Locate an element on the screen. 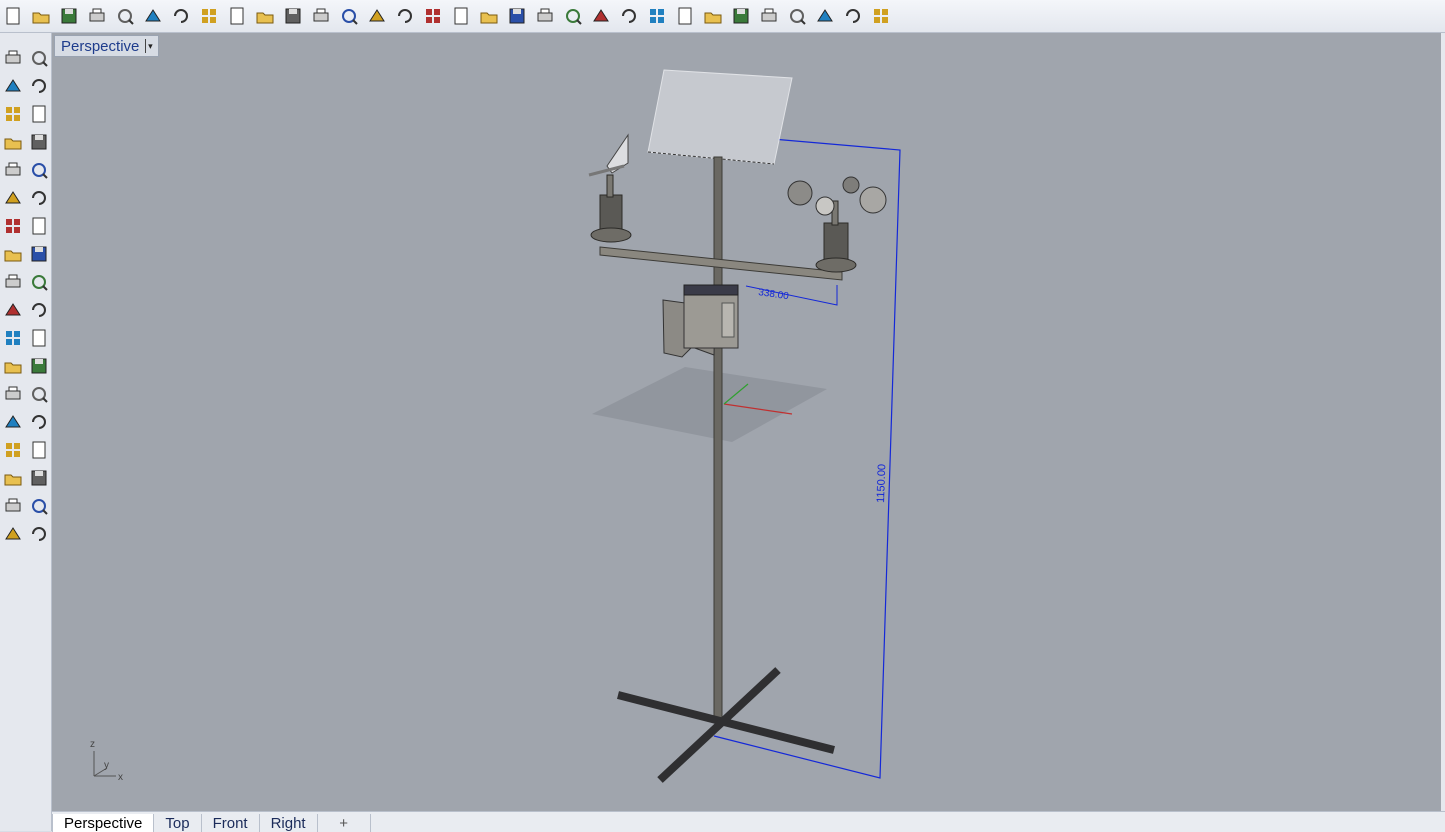 The width and height of the screenshot is (1445, 832). corner-axis-x-label: x is located at coordinates (120, 777).